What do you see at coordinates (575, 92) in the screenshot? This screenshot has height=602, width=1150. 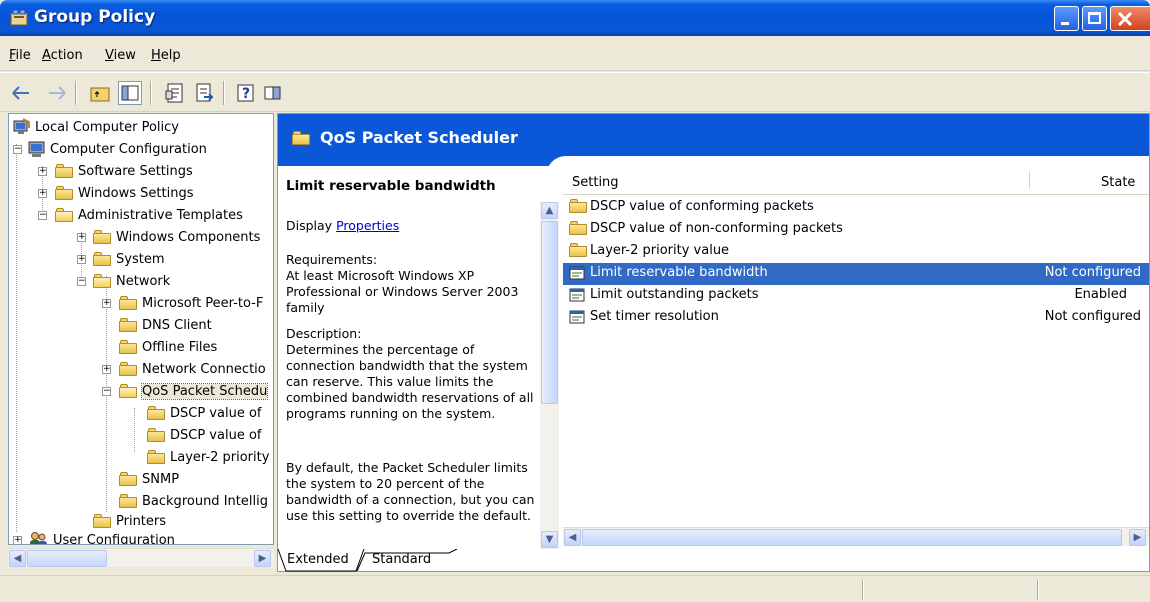 I see `toolbar: ?` at bounding box center [575, 92].